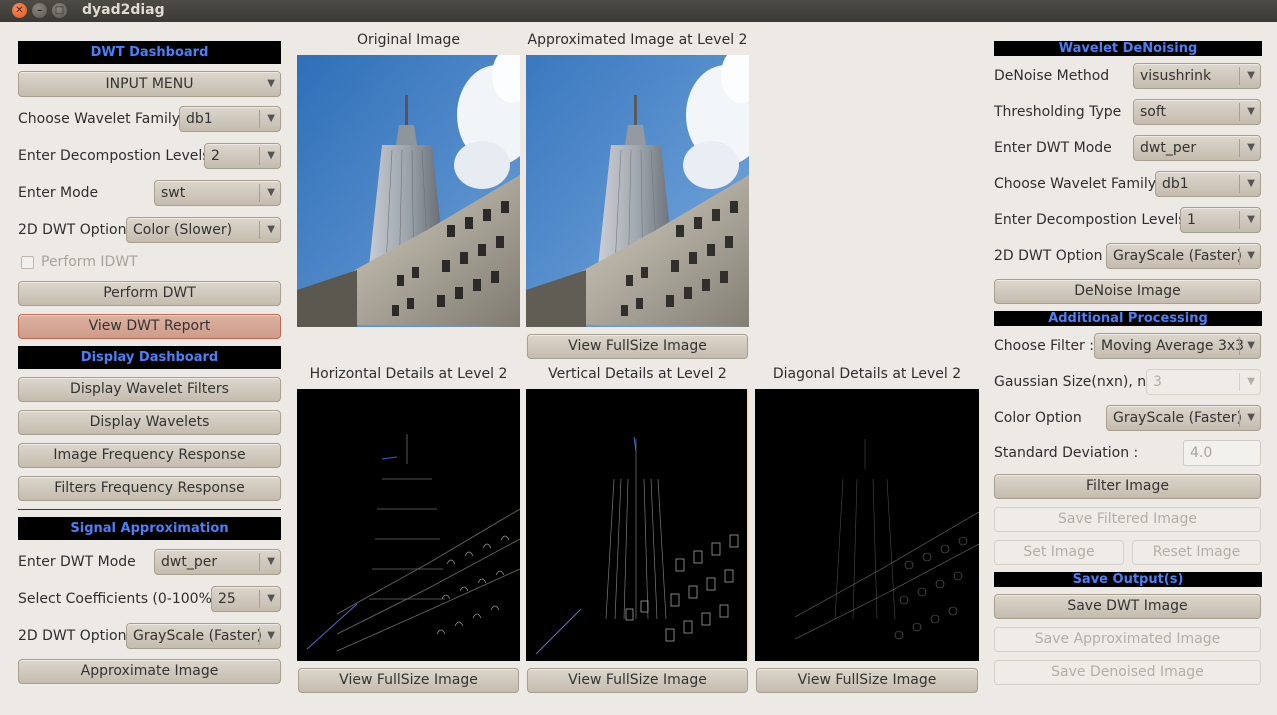  Describe the element at coordinates (189, 562) in the screenshot. I see `sa-dwt-mode-value: dwt_per` at that location.